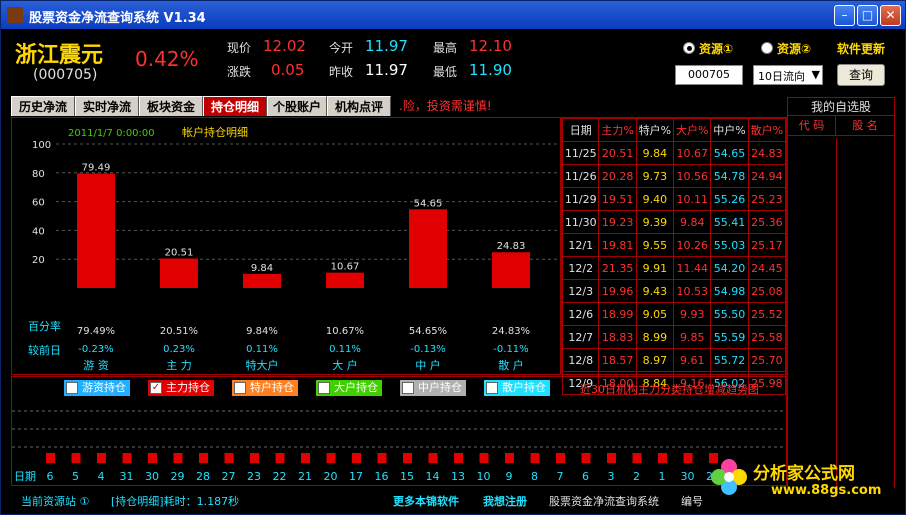 Image resolution: width=906 pixels, height=515 pixels. What do you see at coordinates (262, 280) in the screenshot?
I see `bar` at bounding box center [262, 280].